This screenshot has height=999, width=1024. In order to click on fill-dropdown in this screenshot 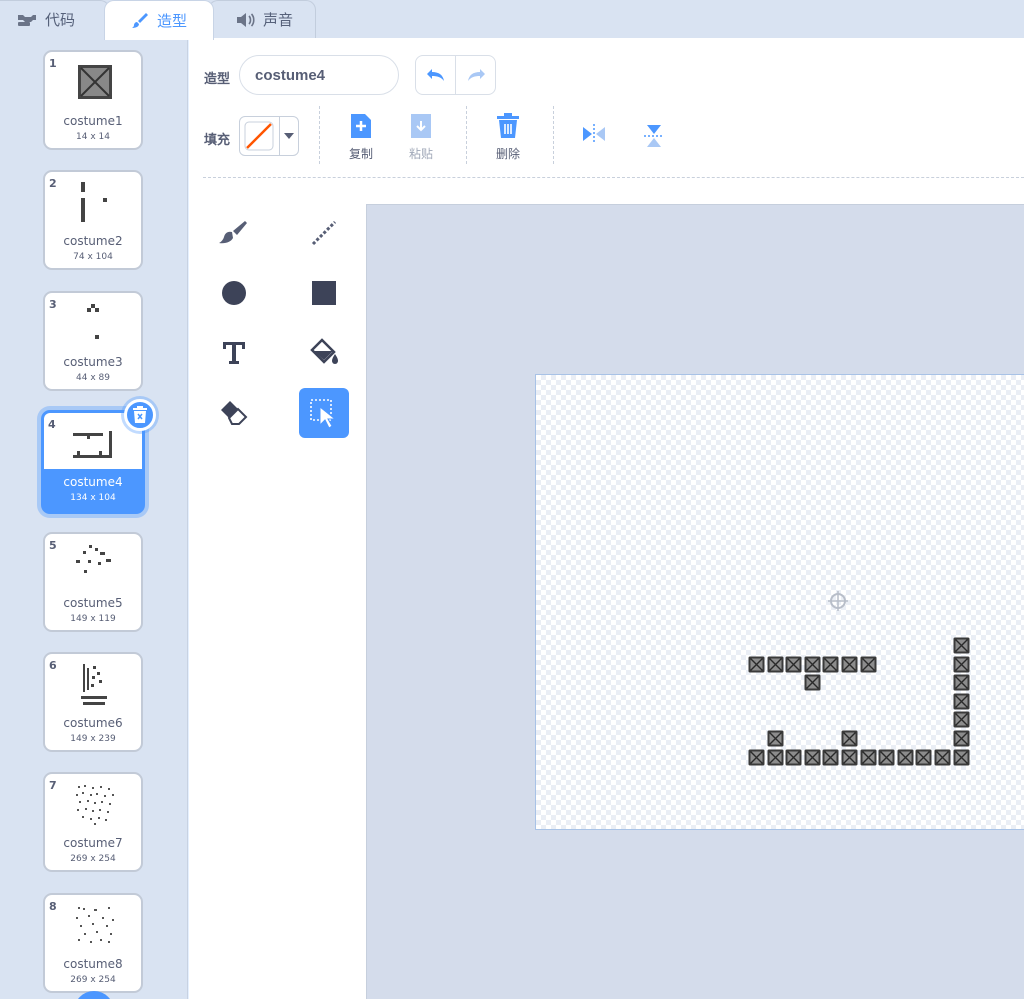, I will do `click(288, 136)`.